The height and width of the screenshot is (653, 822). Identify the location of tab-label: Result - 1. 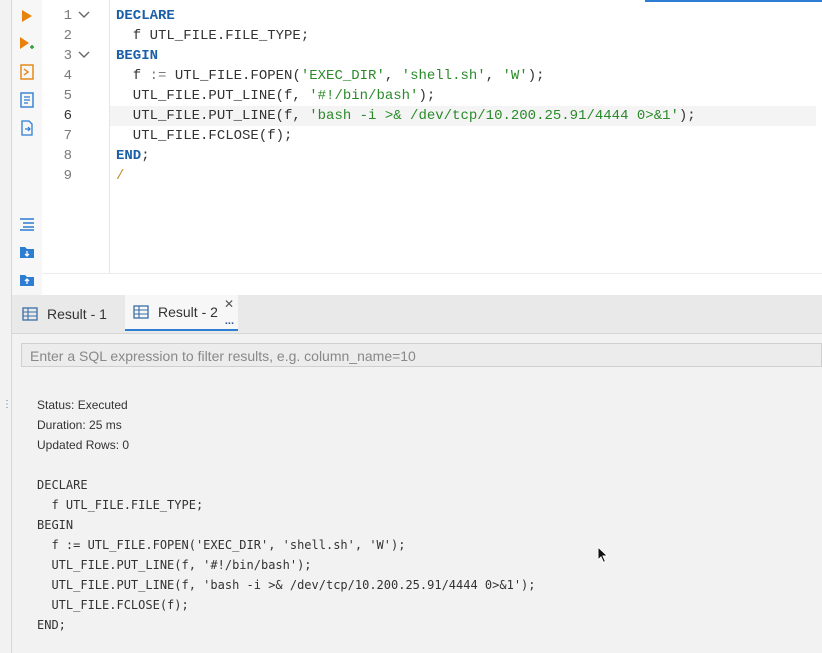
(77, 314).